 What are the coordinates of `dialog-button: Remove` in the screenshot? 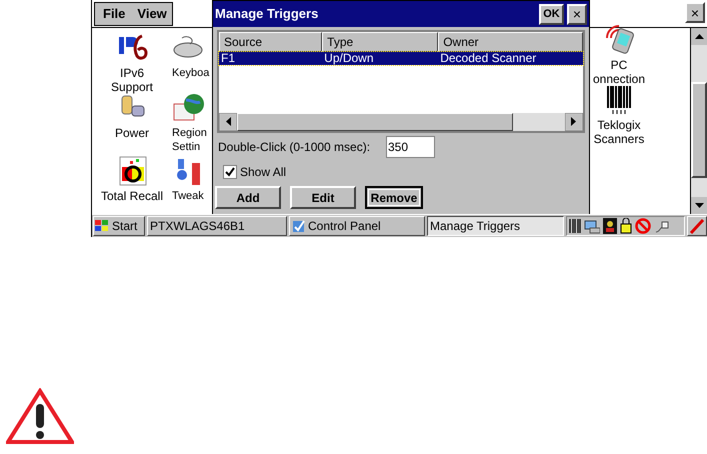 It's located at (394, 197).